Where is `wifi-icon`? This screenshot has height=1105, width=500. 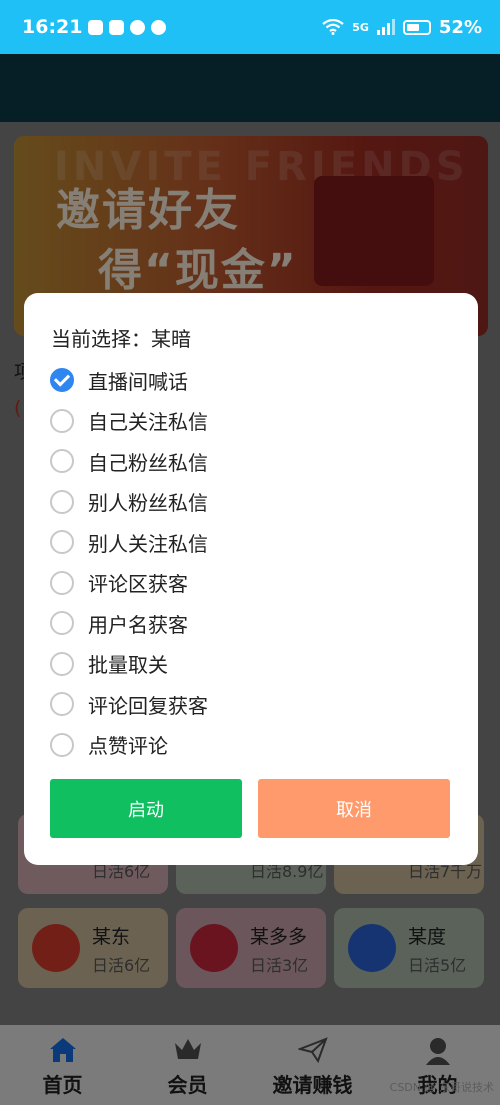 wifi-icon is located at coordinates (333, 27).